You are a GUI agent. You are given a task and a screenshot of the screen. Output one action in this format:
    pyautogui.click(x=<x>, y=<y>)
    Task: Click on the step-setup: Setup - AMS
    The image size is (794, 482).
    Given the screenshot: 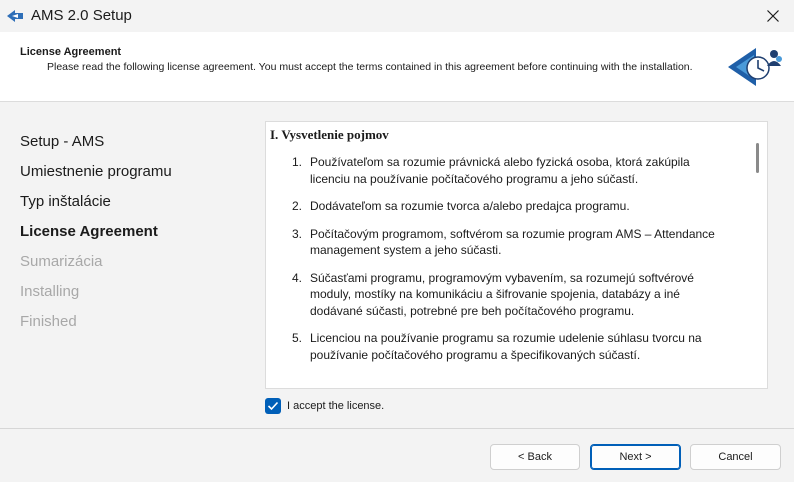 What is the action you would take?
    pyautogui.click(x=62, y=141)
    